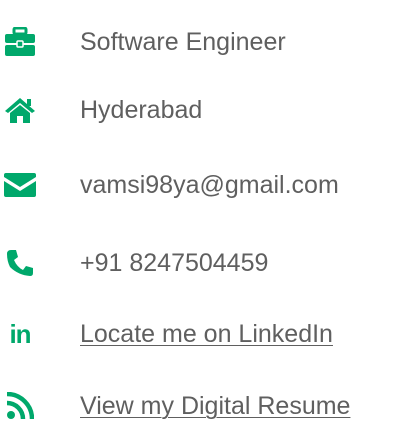 This screenshot has width=401, height=440. I want to click on location-text: Hyderabad, so click(141, 110).